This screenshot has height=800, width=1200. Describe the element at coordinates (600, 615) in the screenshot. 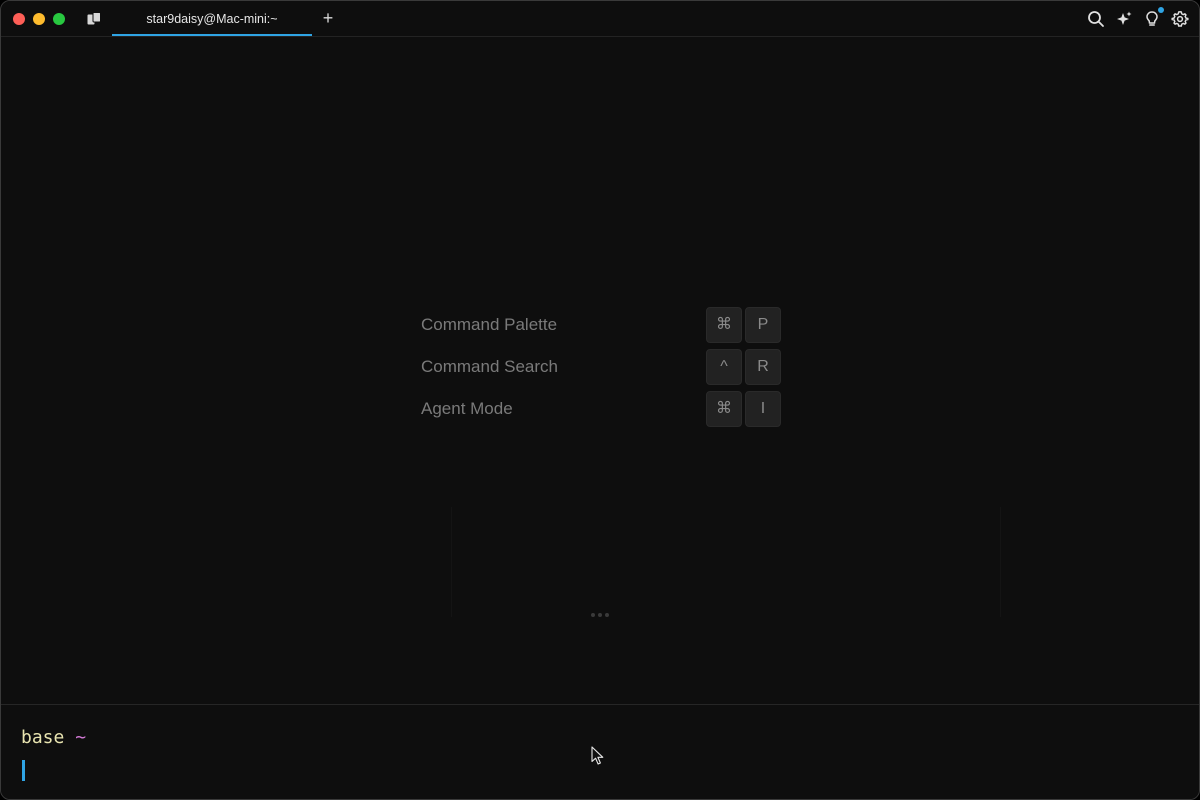

I see `more-options-icon` at that location.